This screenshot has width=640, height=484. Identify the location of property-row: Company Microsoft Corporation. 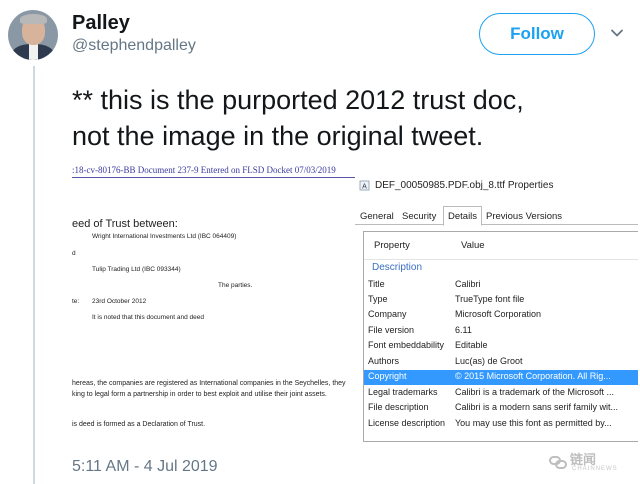
(501, 315).